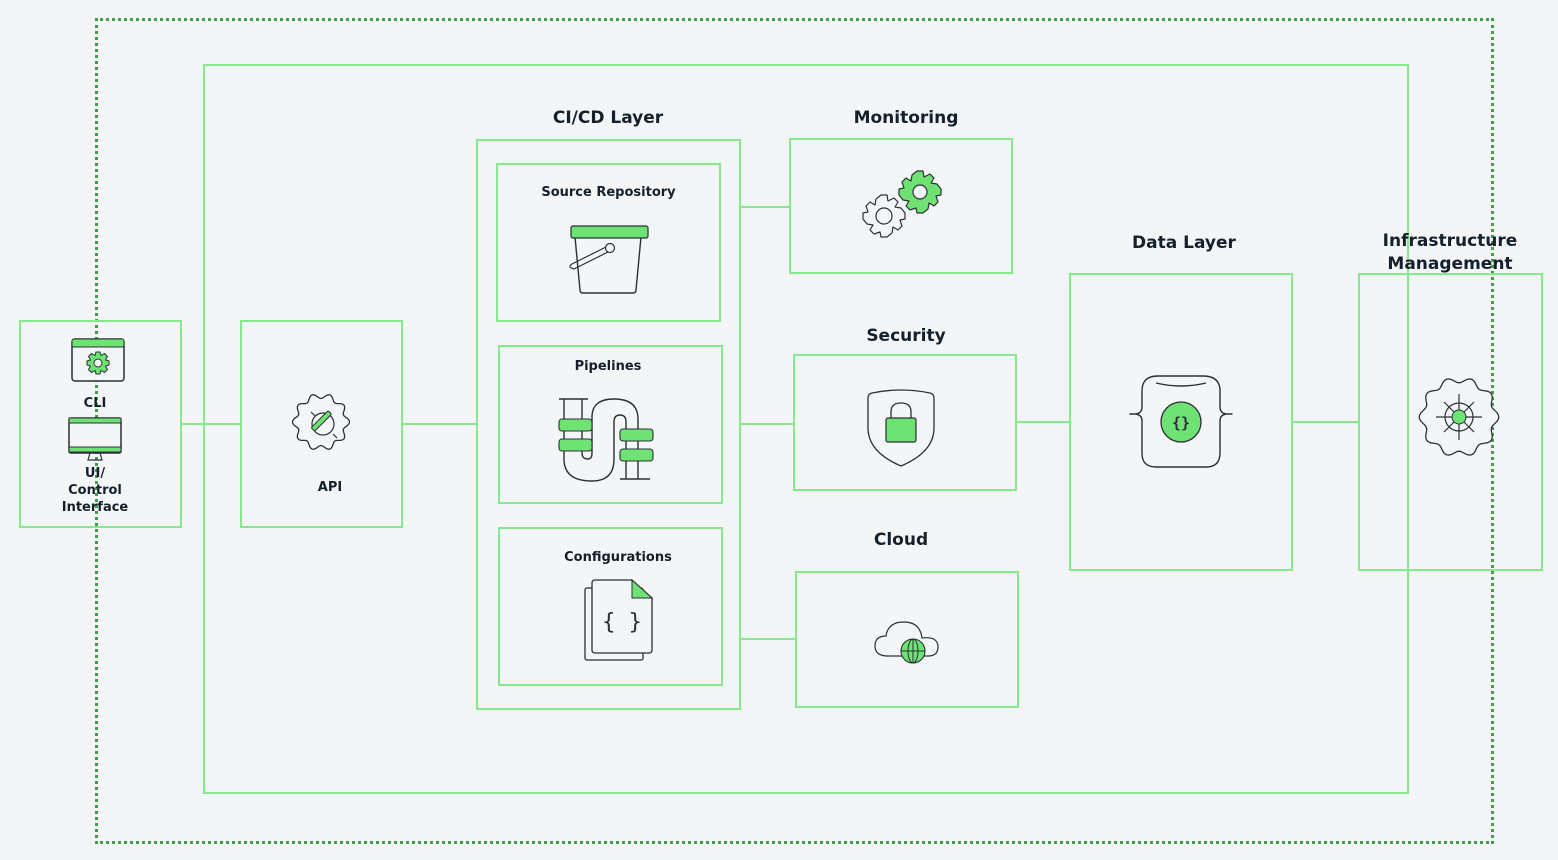  What do you see at coordinates (95, 507) in the screenshot?
I see `ui-label-line3: Interface` at bounding box center [95, 507].